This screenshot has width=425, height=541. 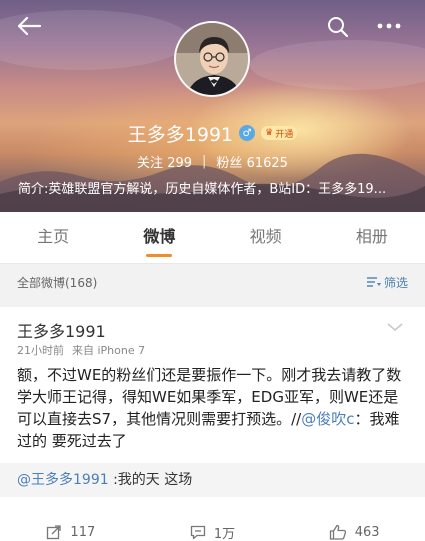 What do you see at coordinates (247, 133) in the screenshot?
I see `male-gender-icon: ♂` at bounding box center [247, 133].